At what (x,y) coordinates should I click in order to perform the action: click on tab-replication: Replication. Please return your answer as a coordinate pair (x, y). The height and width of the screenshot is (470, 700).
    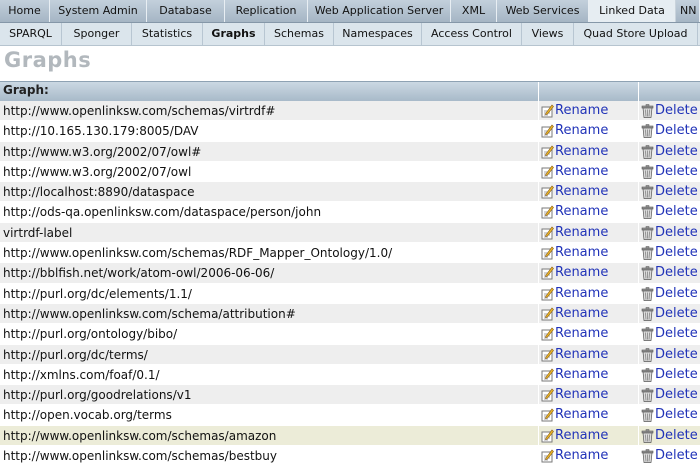
    Looking at the image, I should click on (266, 11).